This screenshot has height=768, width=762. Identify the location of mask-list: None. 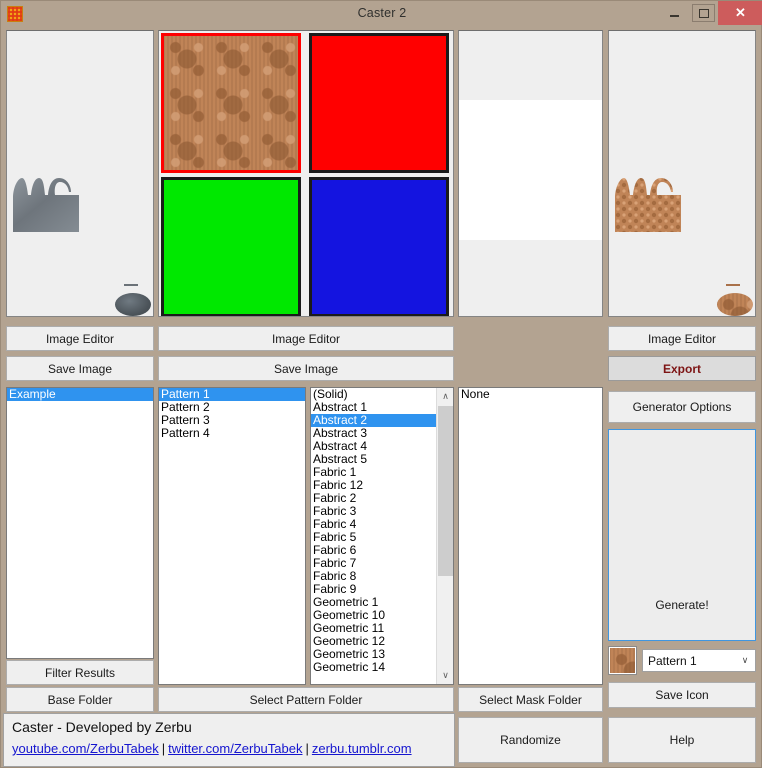
(530, 536).